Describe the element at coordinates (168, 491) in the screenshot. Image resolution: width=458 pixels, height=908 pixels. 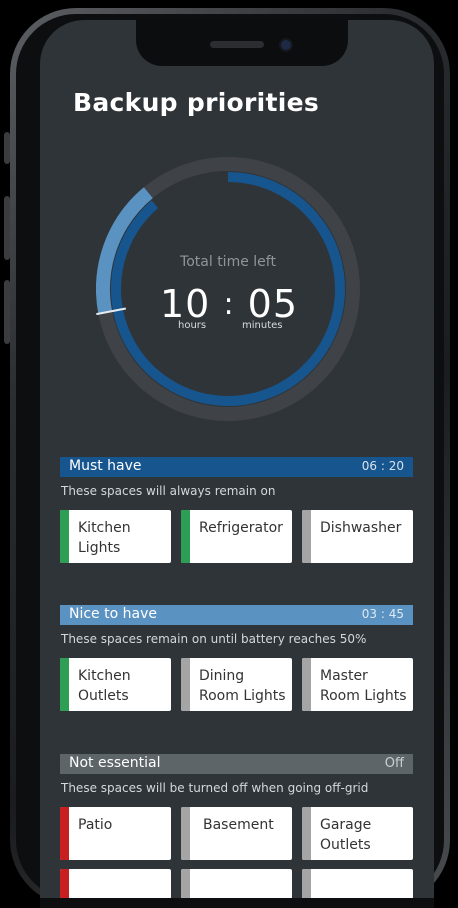
I see `section-description: These spaces will always remain on` at that location.